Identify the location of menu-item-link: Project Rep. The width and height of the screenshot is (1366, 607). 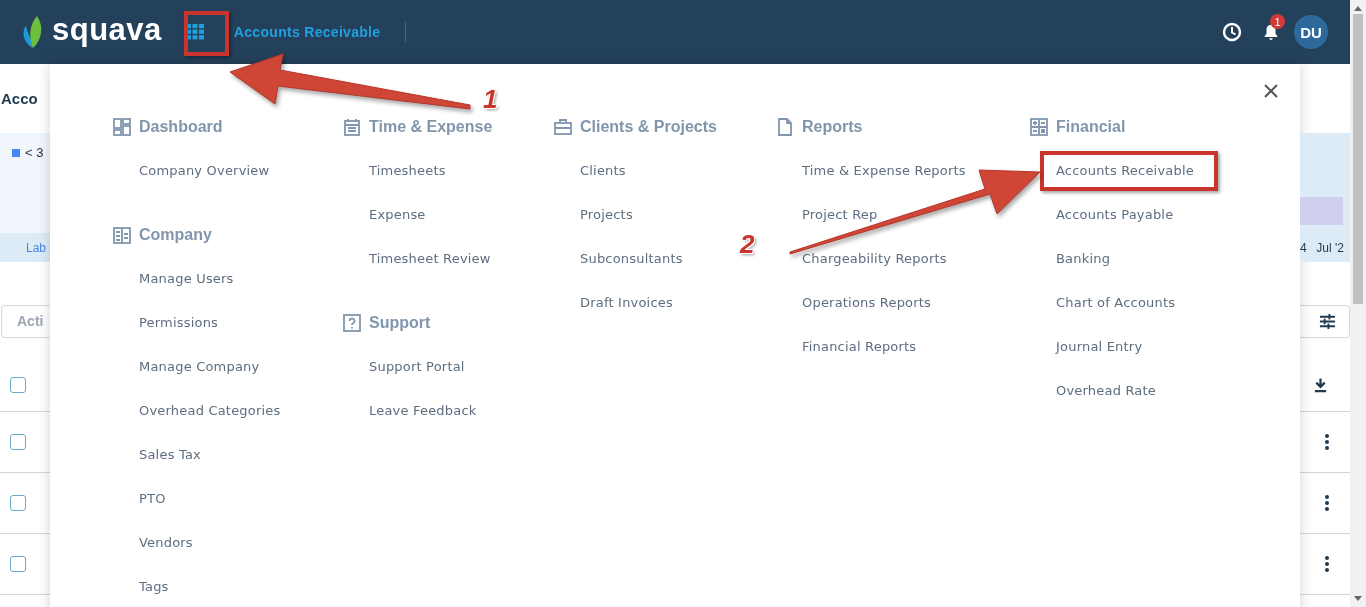
(840, 215).